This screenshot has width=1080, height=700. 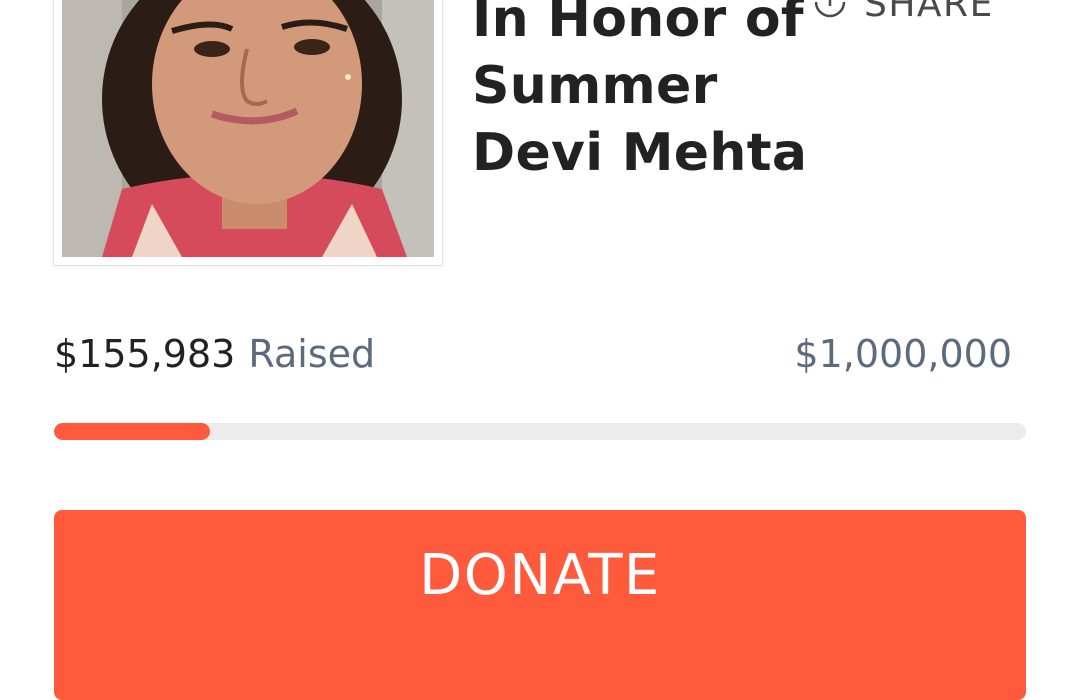 I want to click on share-upload-icon, so click(x=830, y=9).